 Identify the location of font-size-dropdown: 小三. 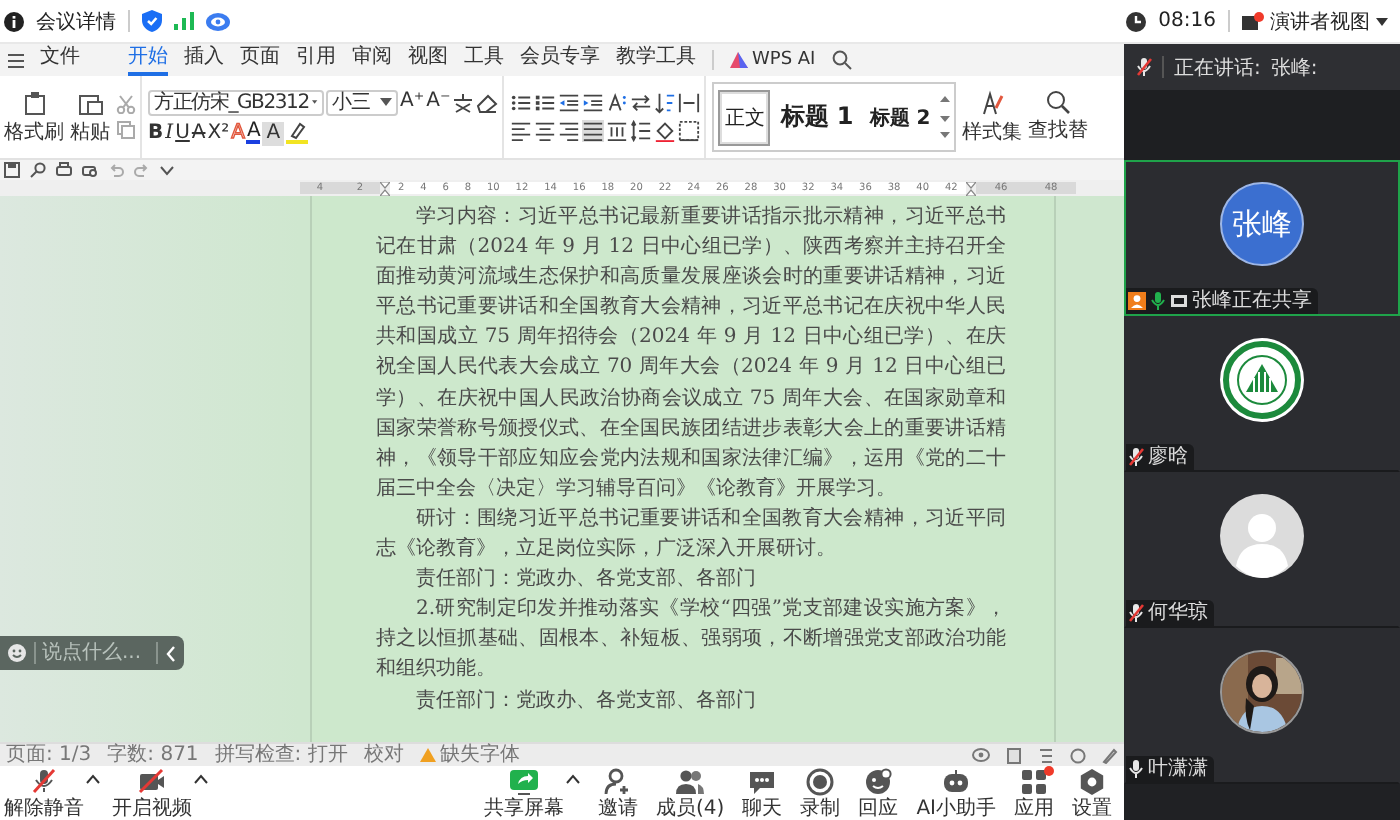
(362, 102).